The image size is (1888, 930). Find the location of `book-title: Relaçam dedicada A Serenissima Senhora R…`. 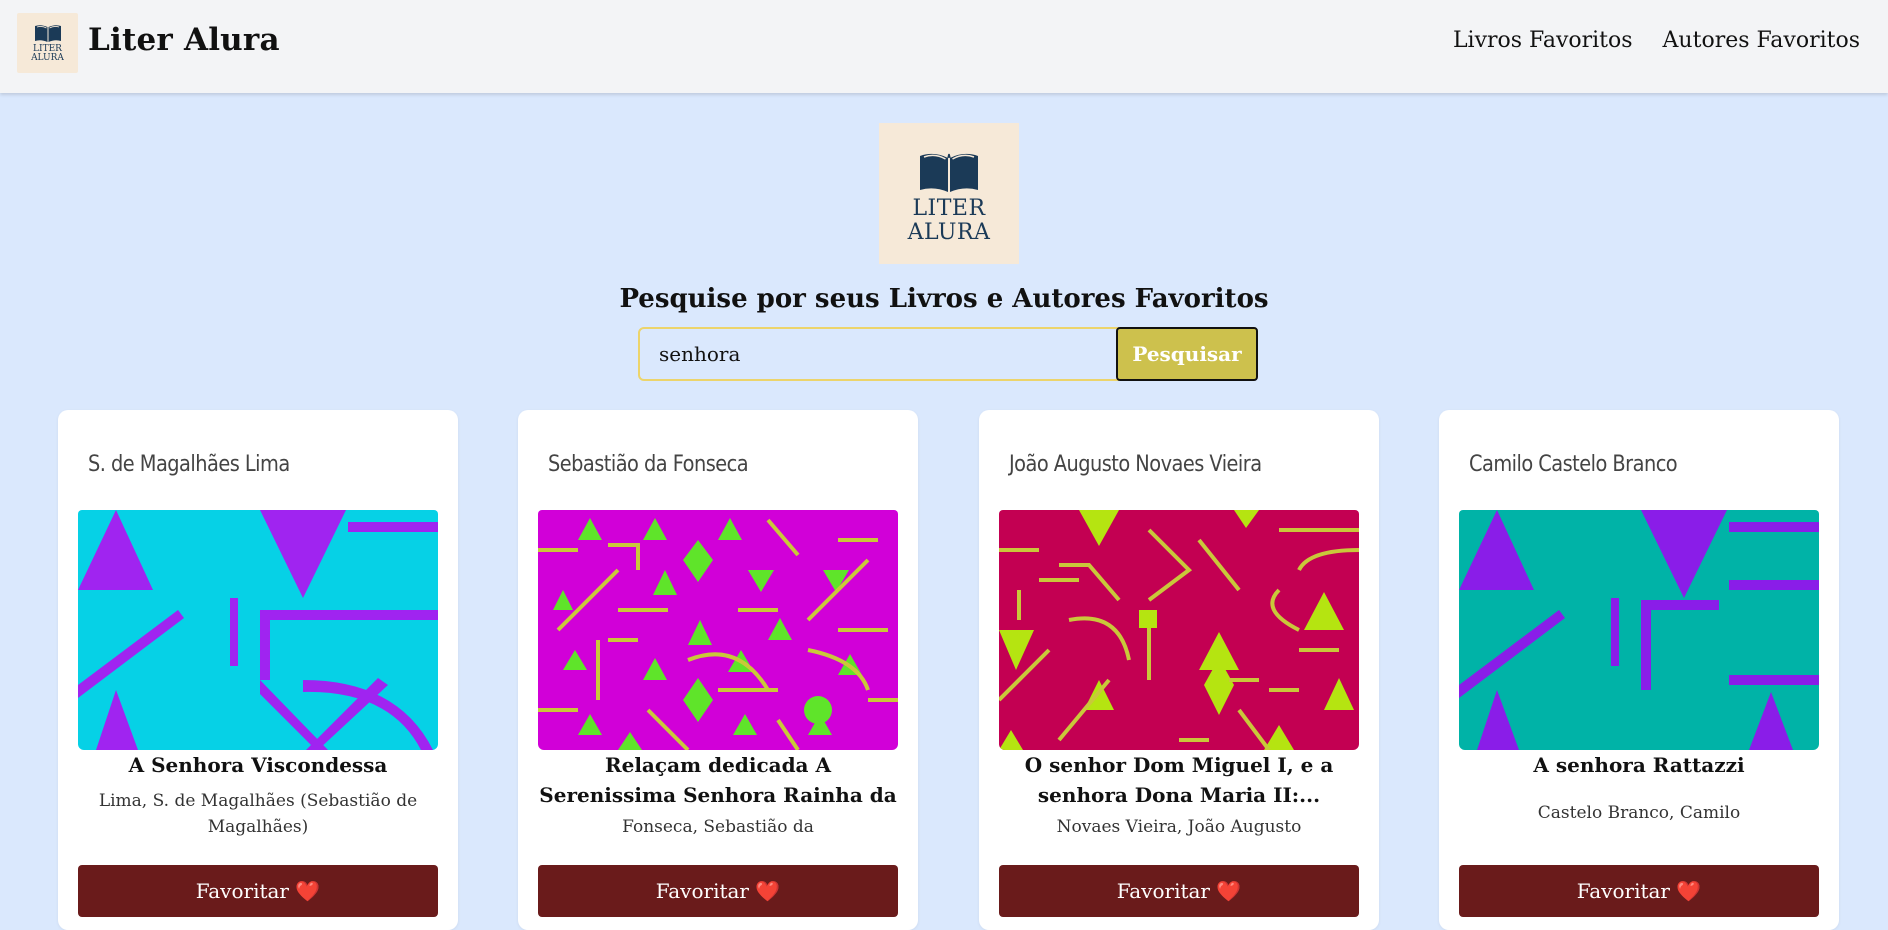

book-title: Relaçam dedicada A Serenissima Senhora R… is located at coordinates (718, 780).